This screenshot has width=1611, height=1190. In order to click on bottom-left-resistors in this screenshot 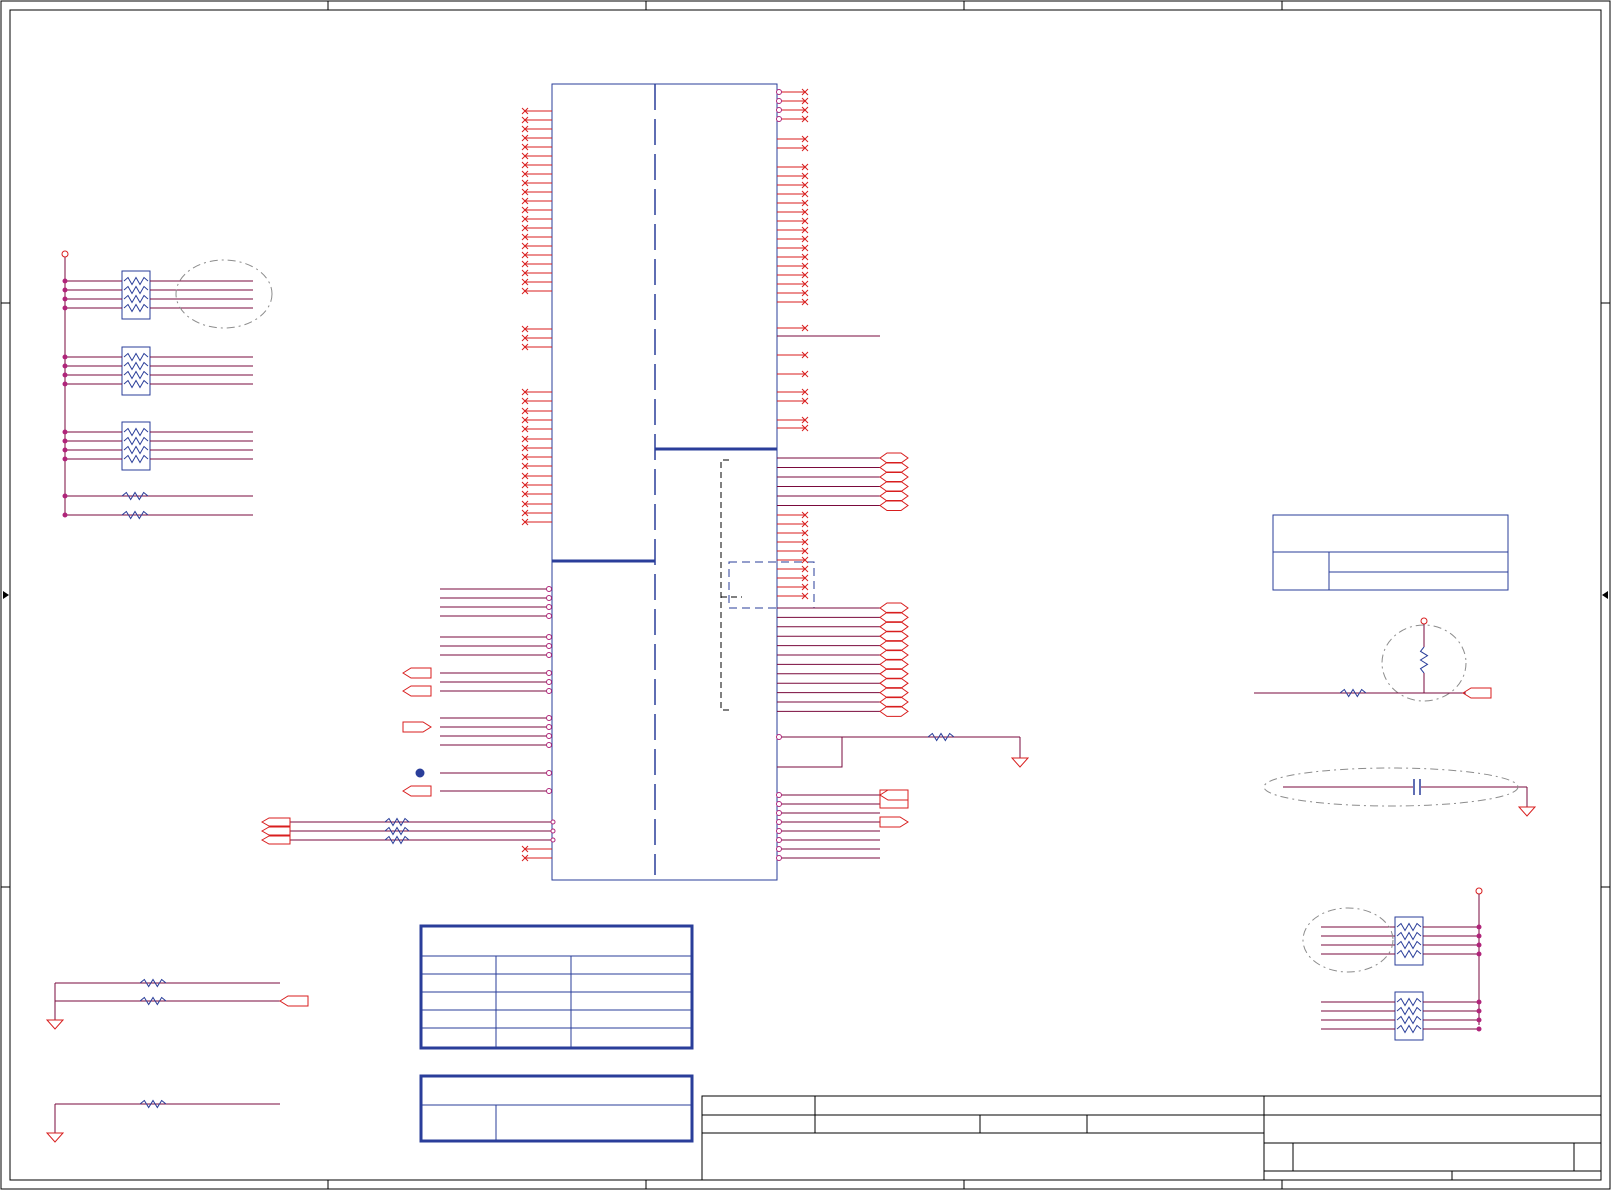, I will do `click(177, 1060)`.